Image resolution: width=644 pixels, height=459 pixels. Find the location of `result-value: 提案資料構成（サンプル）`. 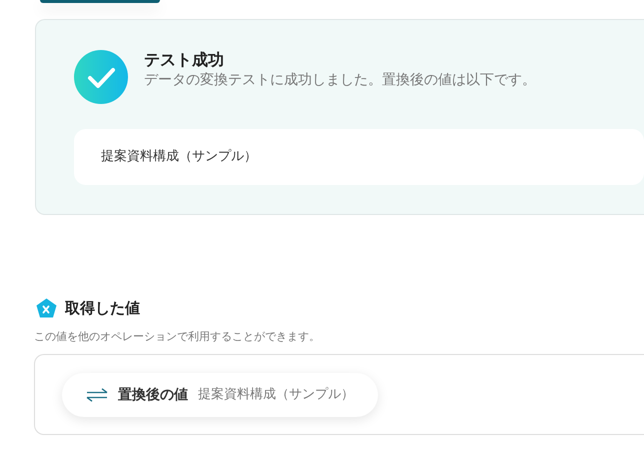

result-value: 提案資料構成（サンプル） is located at coordinates (179, 157).